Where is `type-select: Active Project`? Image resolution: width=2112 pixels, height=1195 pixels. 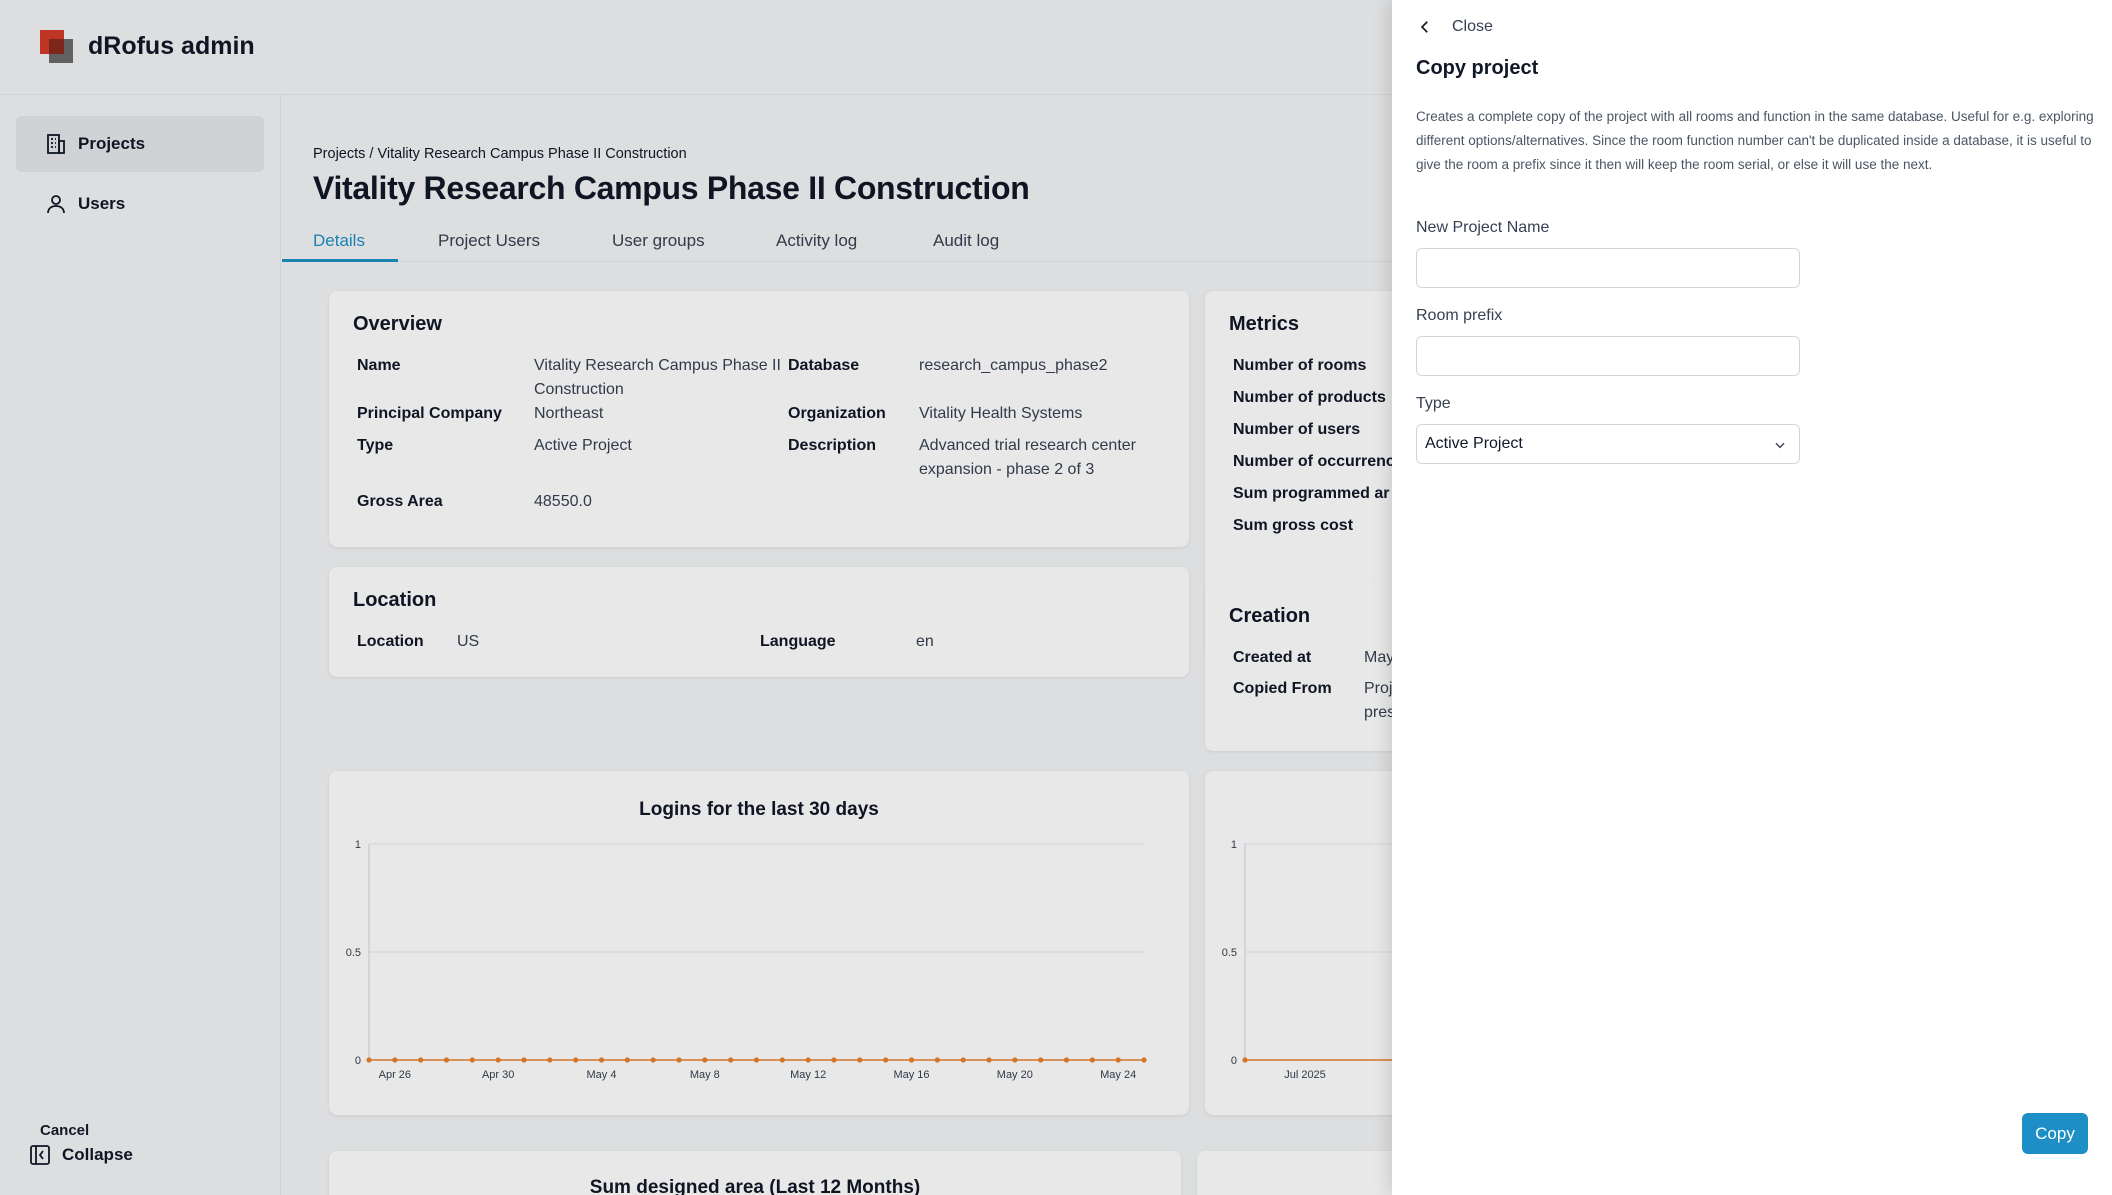 type-select: Active Project is located at coordinates (1608, 444).